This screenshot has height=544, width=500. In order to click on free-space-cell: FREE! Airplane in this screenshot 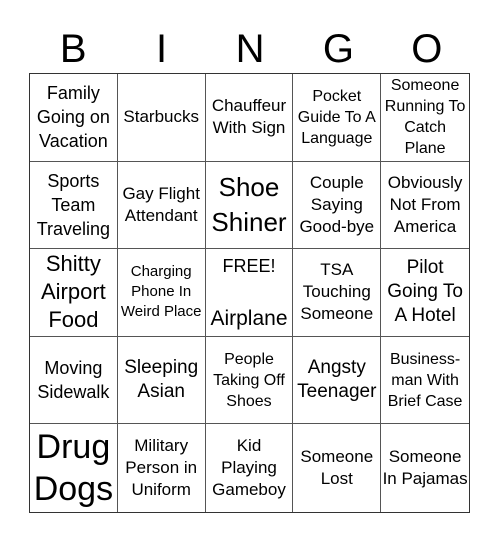, I will do `click(249, 293)`.